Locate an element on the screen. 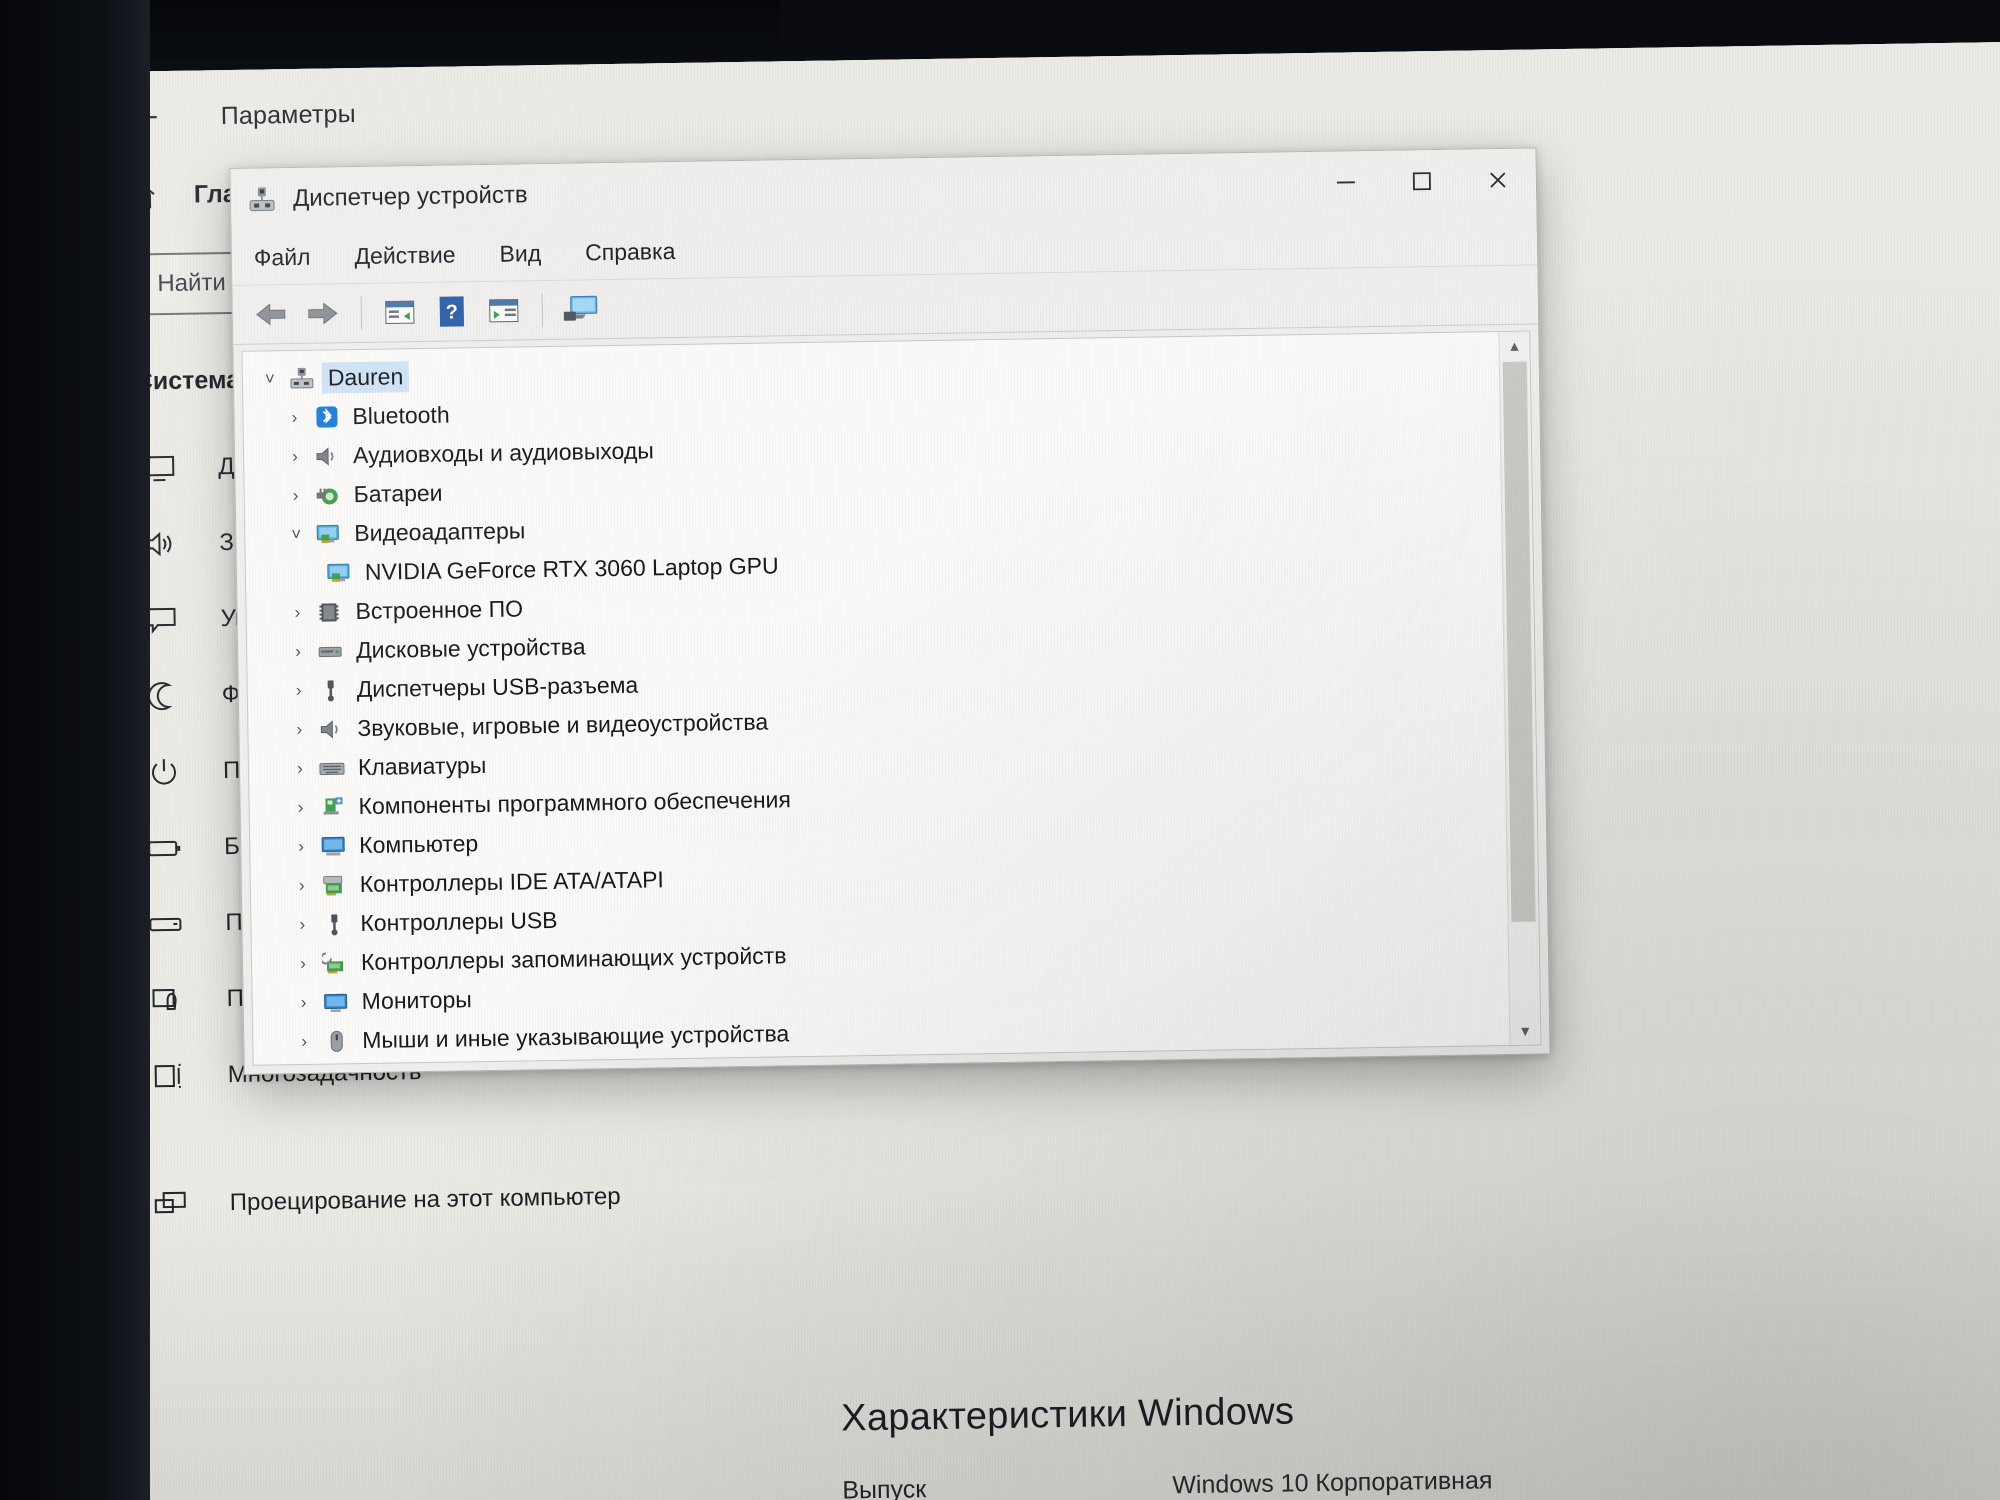 This screenshot has height=1500, width=2000. tree-node-label: Дисковые устройства is located at coordinates (470, 648).